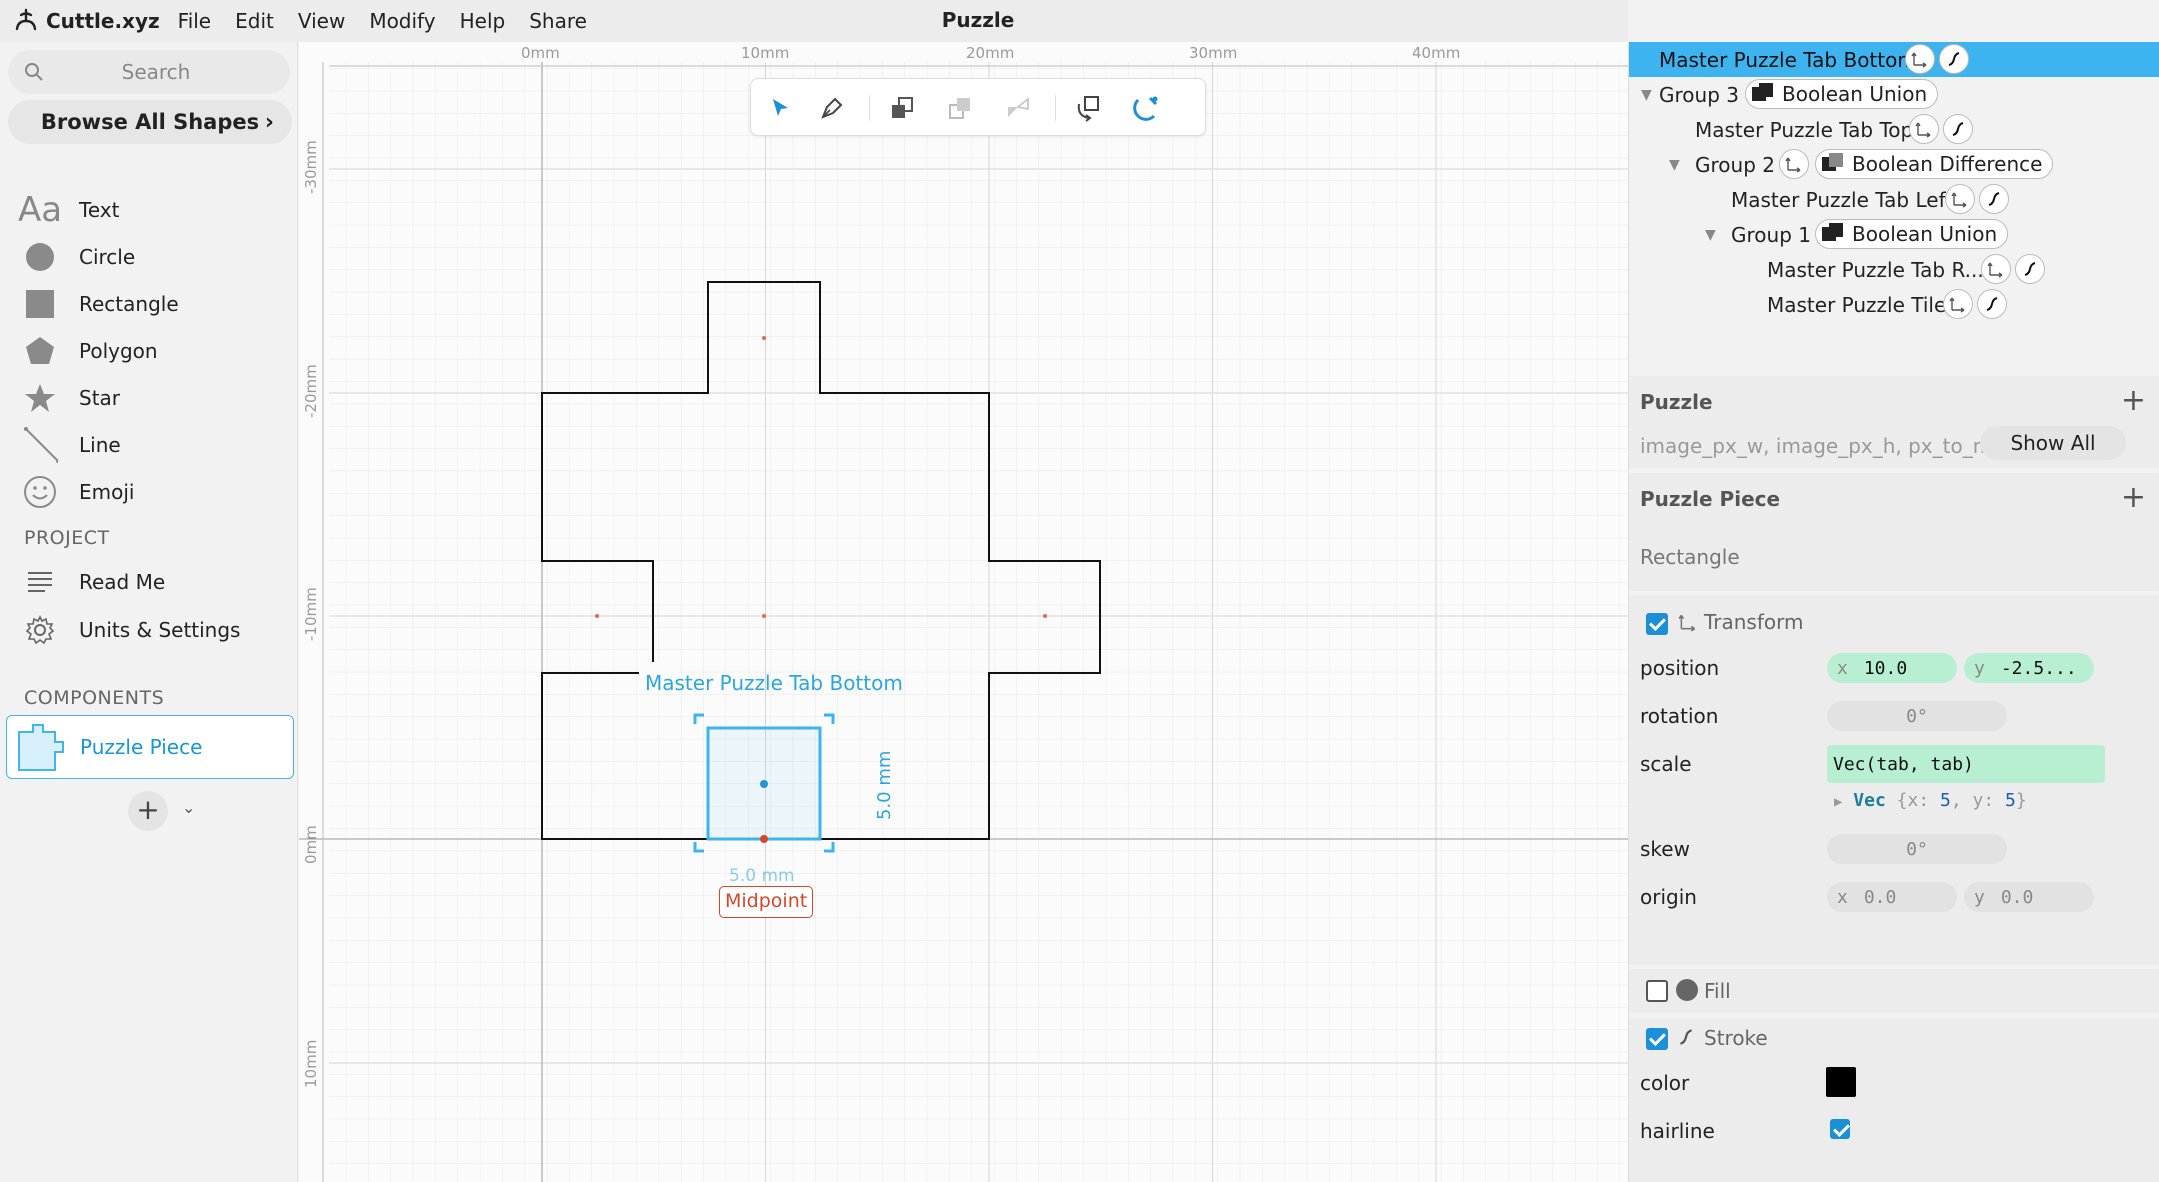 The height and width of the screenshot is (1182, 2159). Describe the element at coordinates (1840, 1129) in the screenshot. I see `hairline-checkbox` at that location.